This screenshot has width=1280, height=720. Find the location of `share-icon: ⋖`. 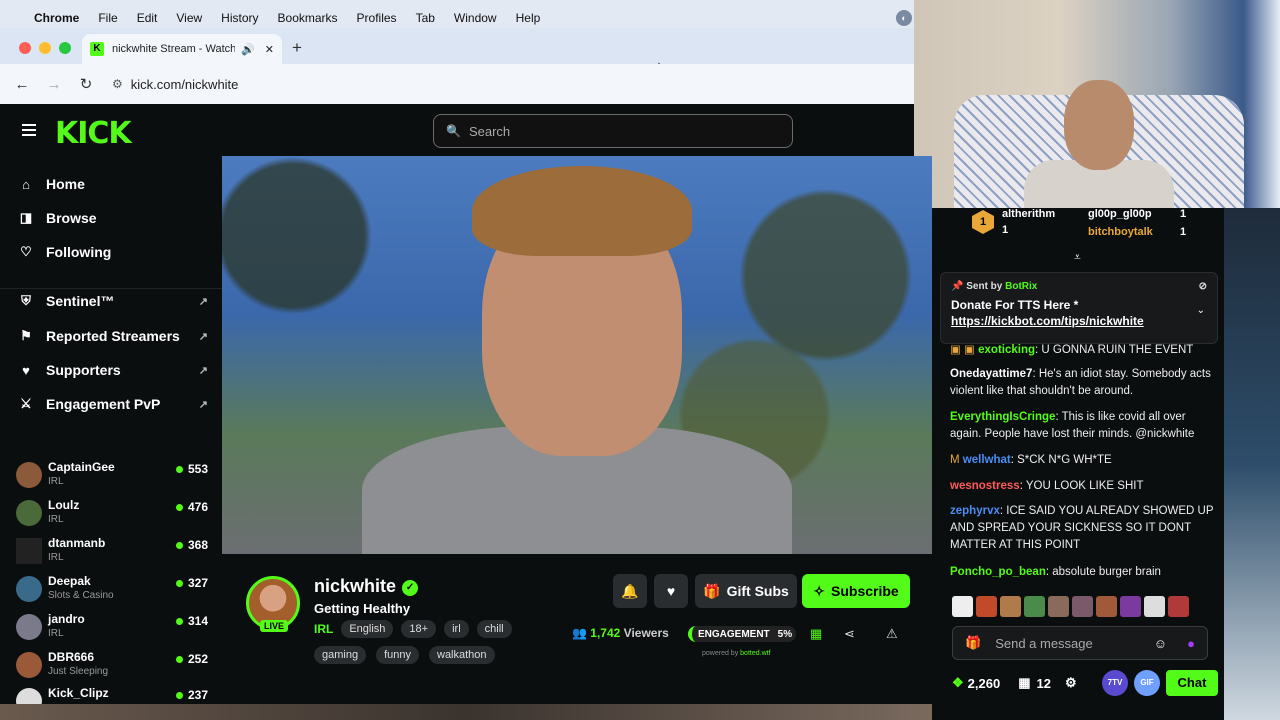

share-icon: ⋖ is located at coordinates (849, 634).